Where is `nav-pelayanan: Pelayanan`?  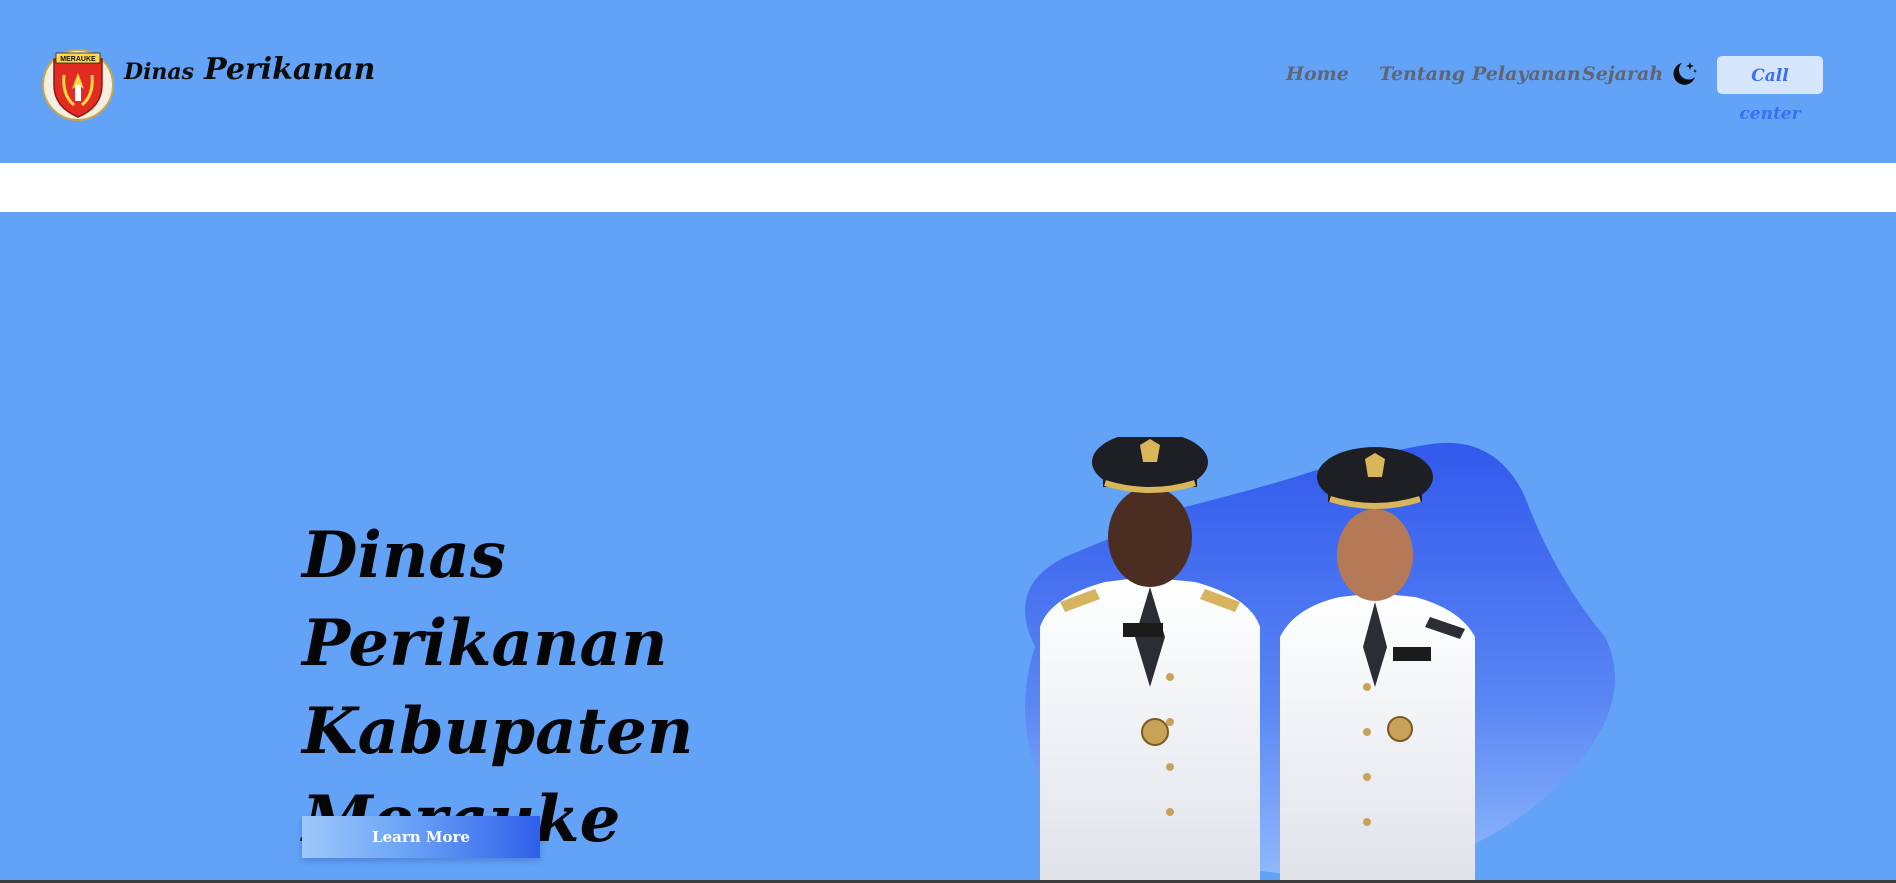 nav-pelayanan: Pelayanan is located at coordinates (1526, 74).